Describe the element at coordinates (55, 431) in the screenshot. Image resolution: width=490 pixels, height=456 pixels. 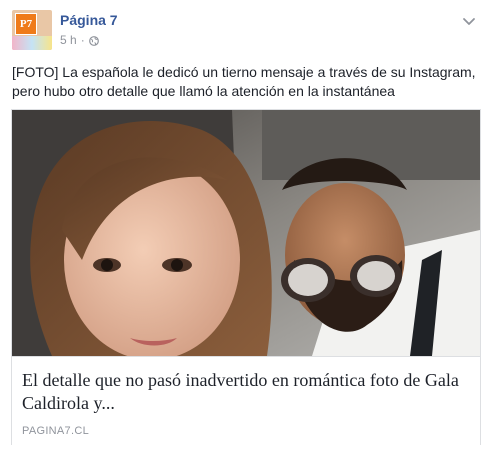
I see `link-domain: PAGINA7.CL` at that location.